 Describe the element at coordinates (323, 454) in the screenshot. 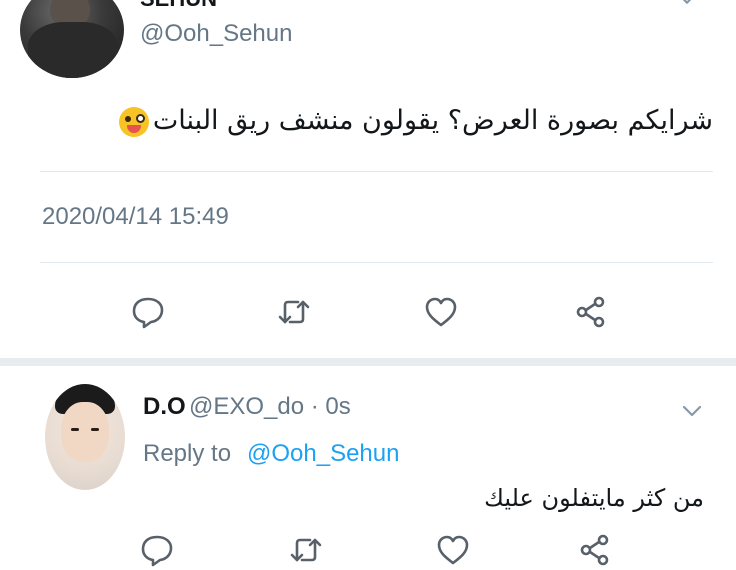

I see `reply-to-link: @Ooh_Sehun` at that location.